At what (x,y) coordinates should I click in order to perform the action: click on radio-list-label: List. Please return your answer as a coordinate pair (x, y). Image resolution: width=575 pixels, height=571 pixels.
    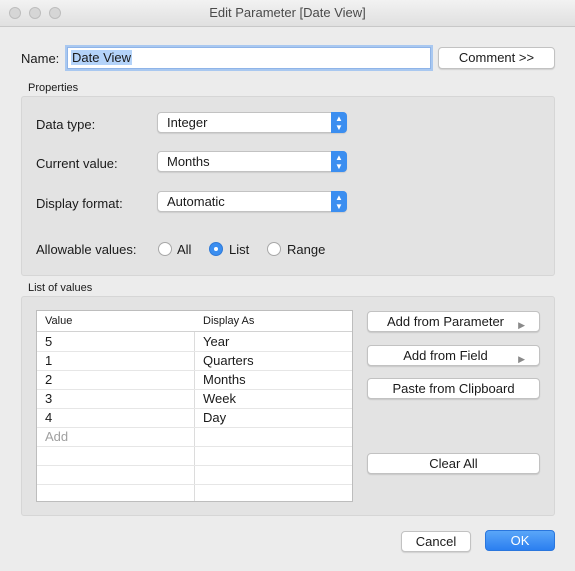
    Looking at the image, I should click on (239, 249).